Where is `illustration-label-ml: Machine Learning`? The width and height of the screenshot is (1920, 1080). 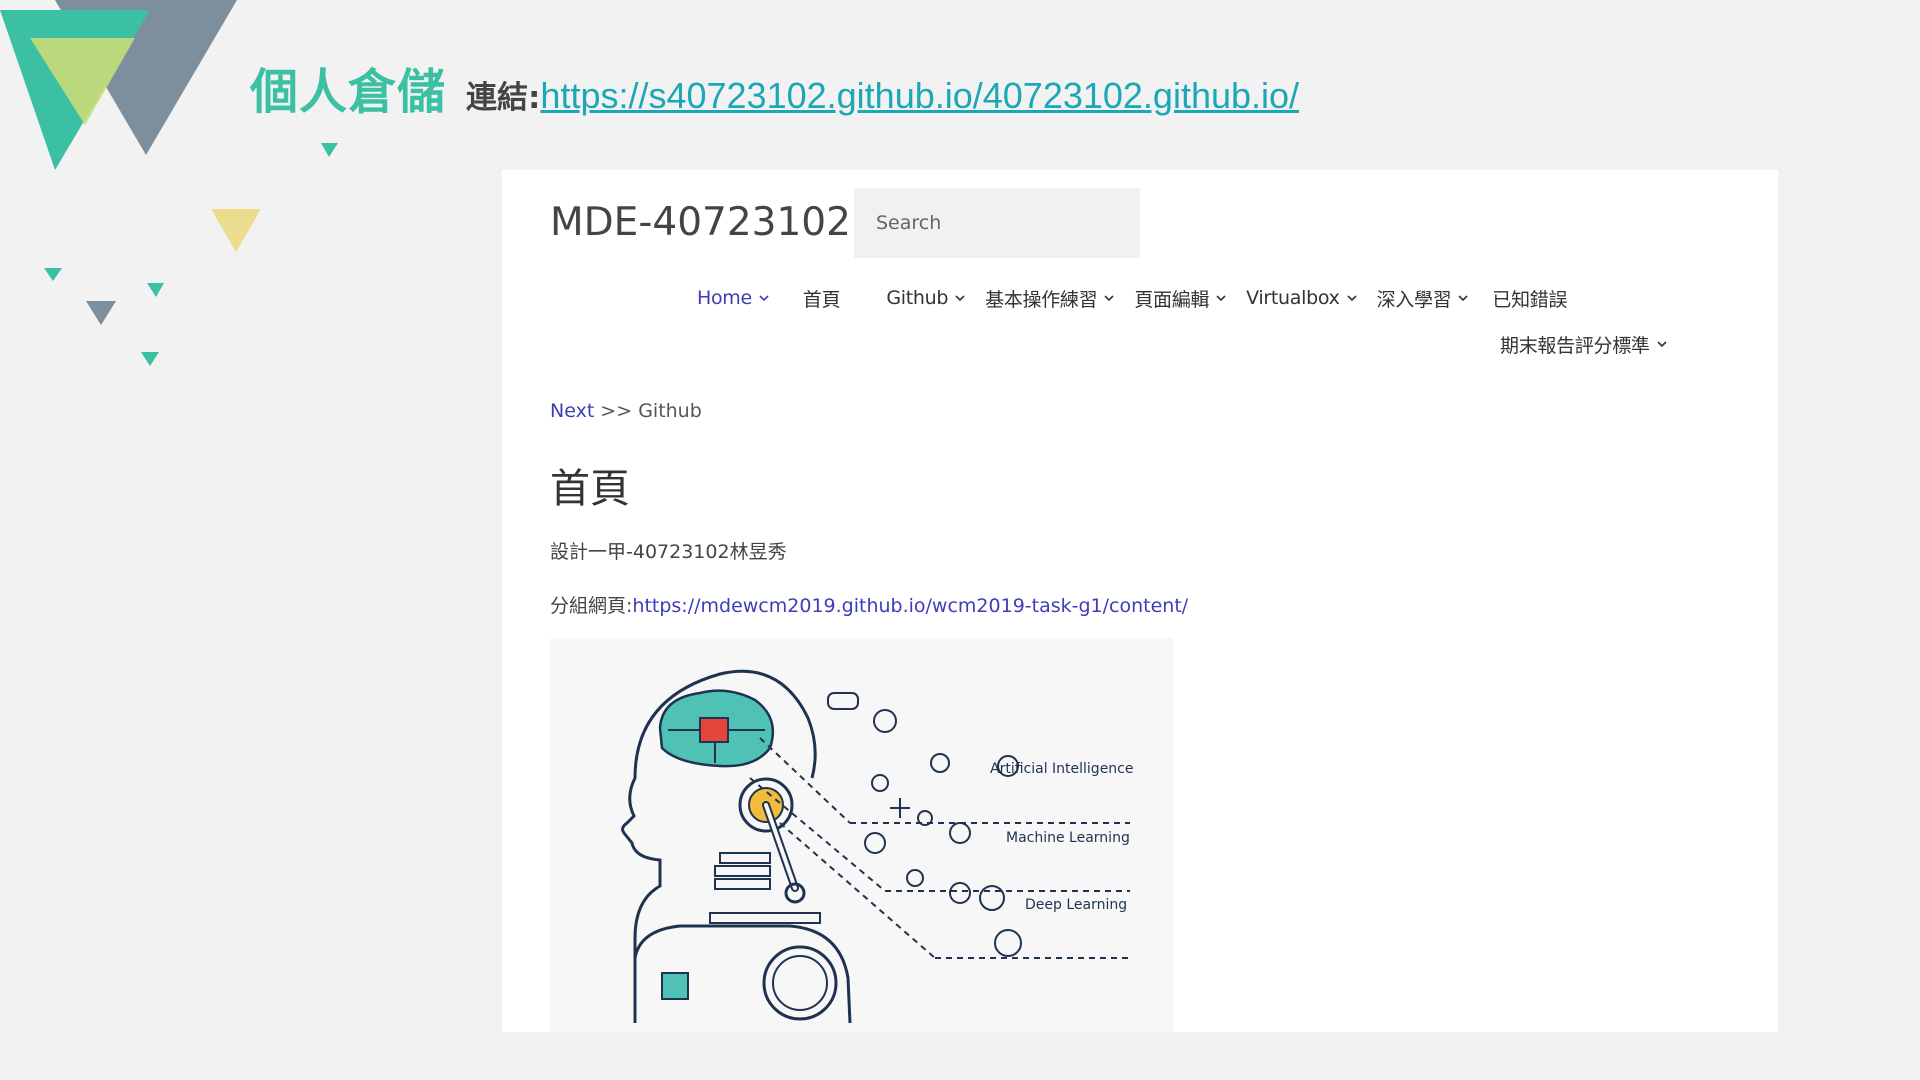 illustration-label-ml: Machine Learning is located at coordinates (1068, 838).